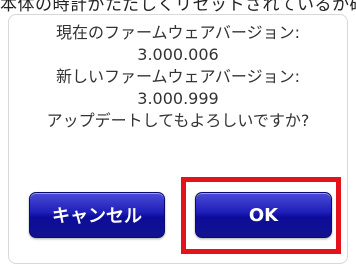 Image resolution: width=356 pixels, height=266 pixels. What do you see at coordinates (178, 32) in the screenshot?
I see `current-version-label: 現在のファームウェアバージョン:` at bounding box center [178, 32].